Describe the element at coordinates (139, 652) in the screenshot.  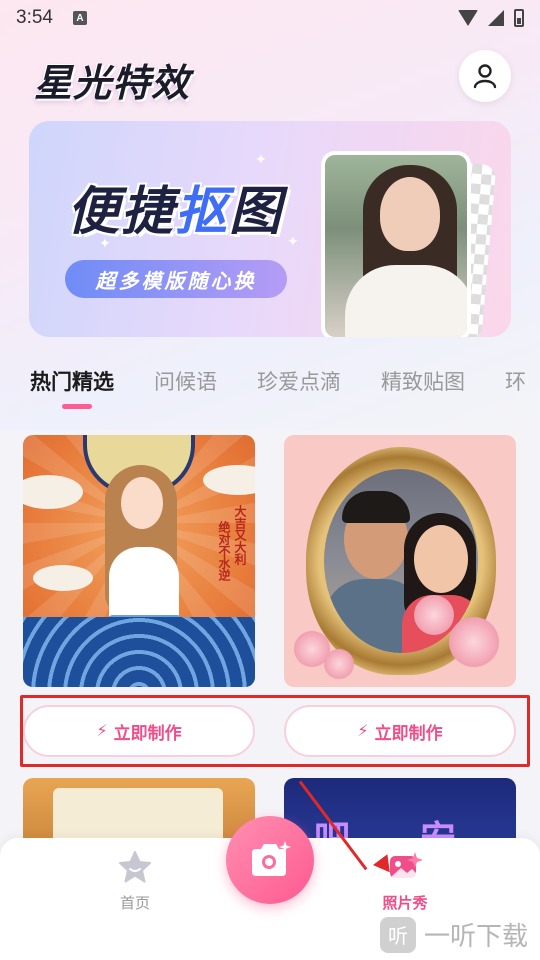
I see `card-waves` at that location.